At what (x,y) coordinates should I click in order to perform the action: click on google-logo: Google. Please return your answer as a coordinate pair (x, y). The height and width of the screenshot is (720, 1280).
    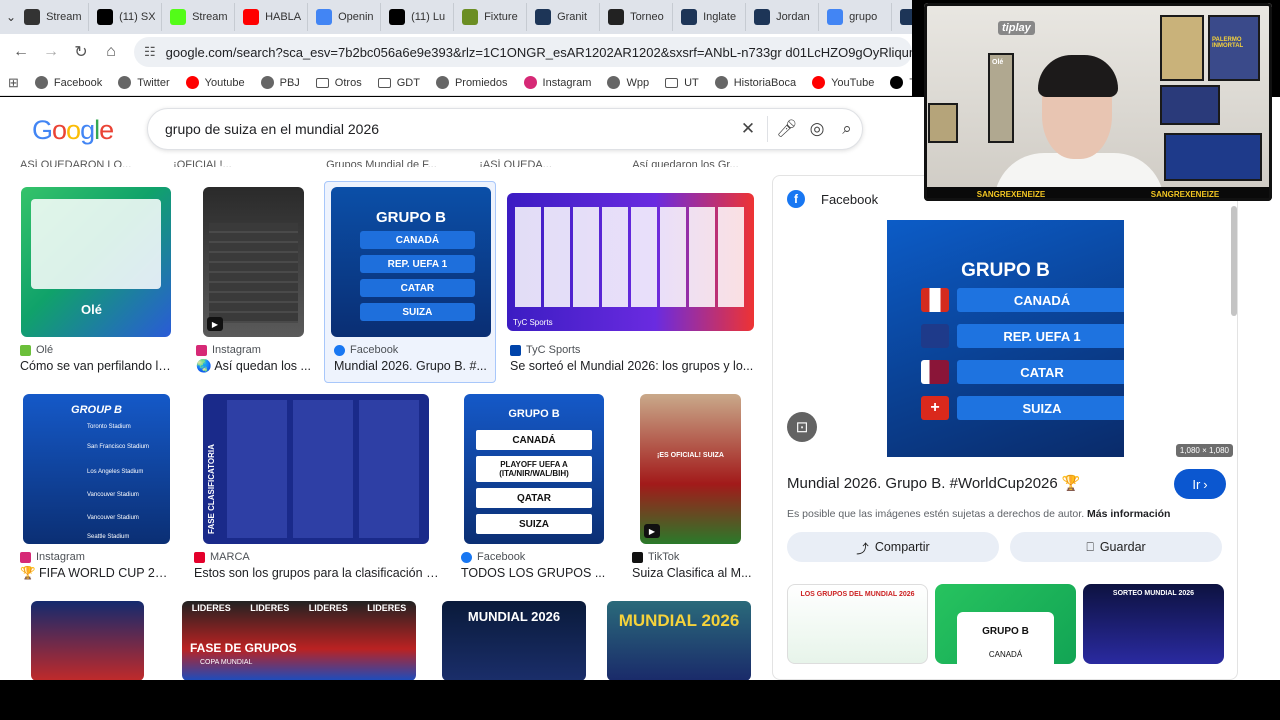
    Looking at the image, I should click on (73, 130).